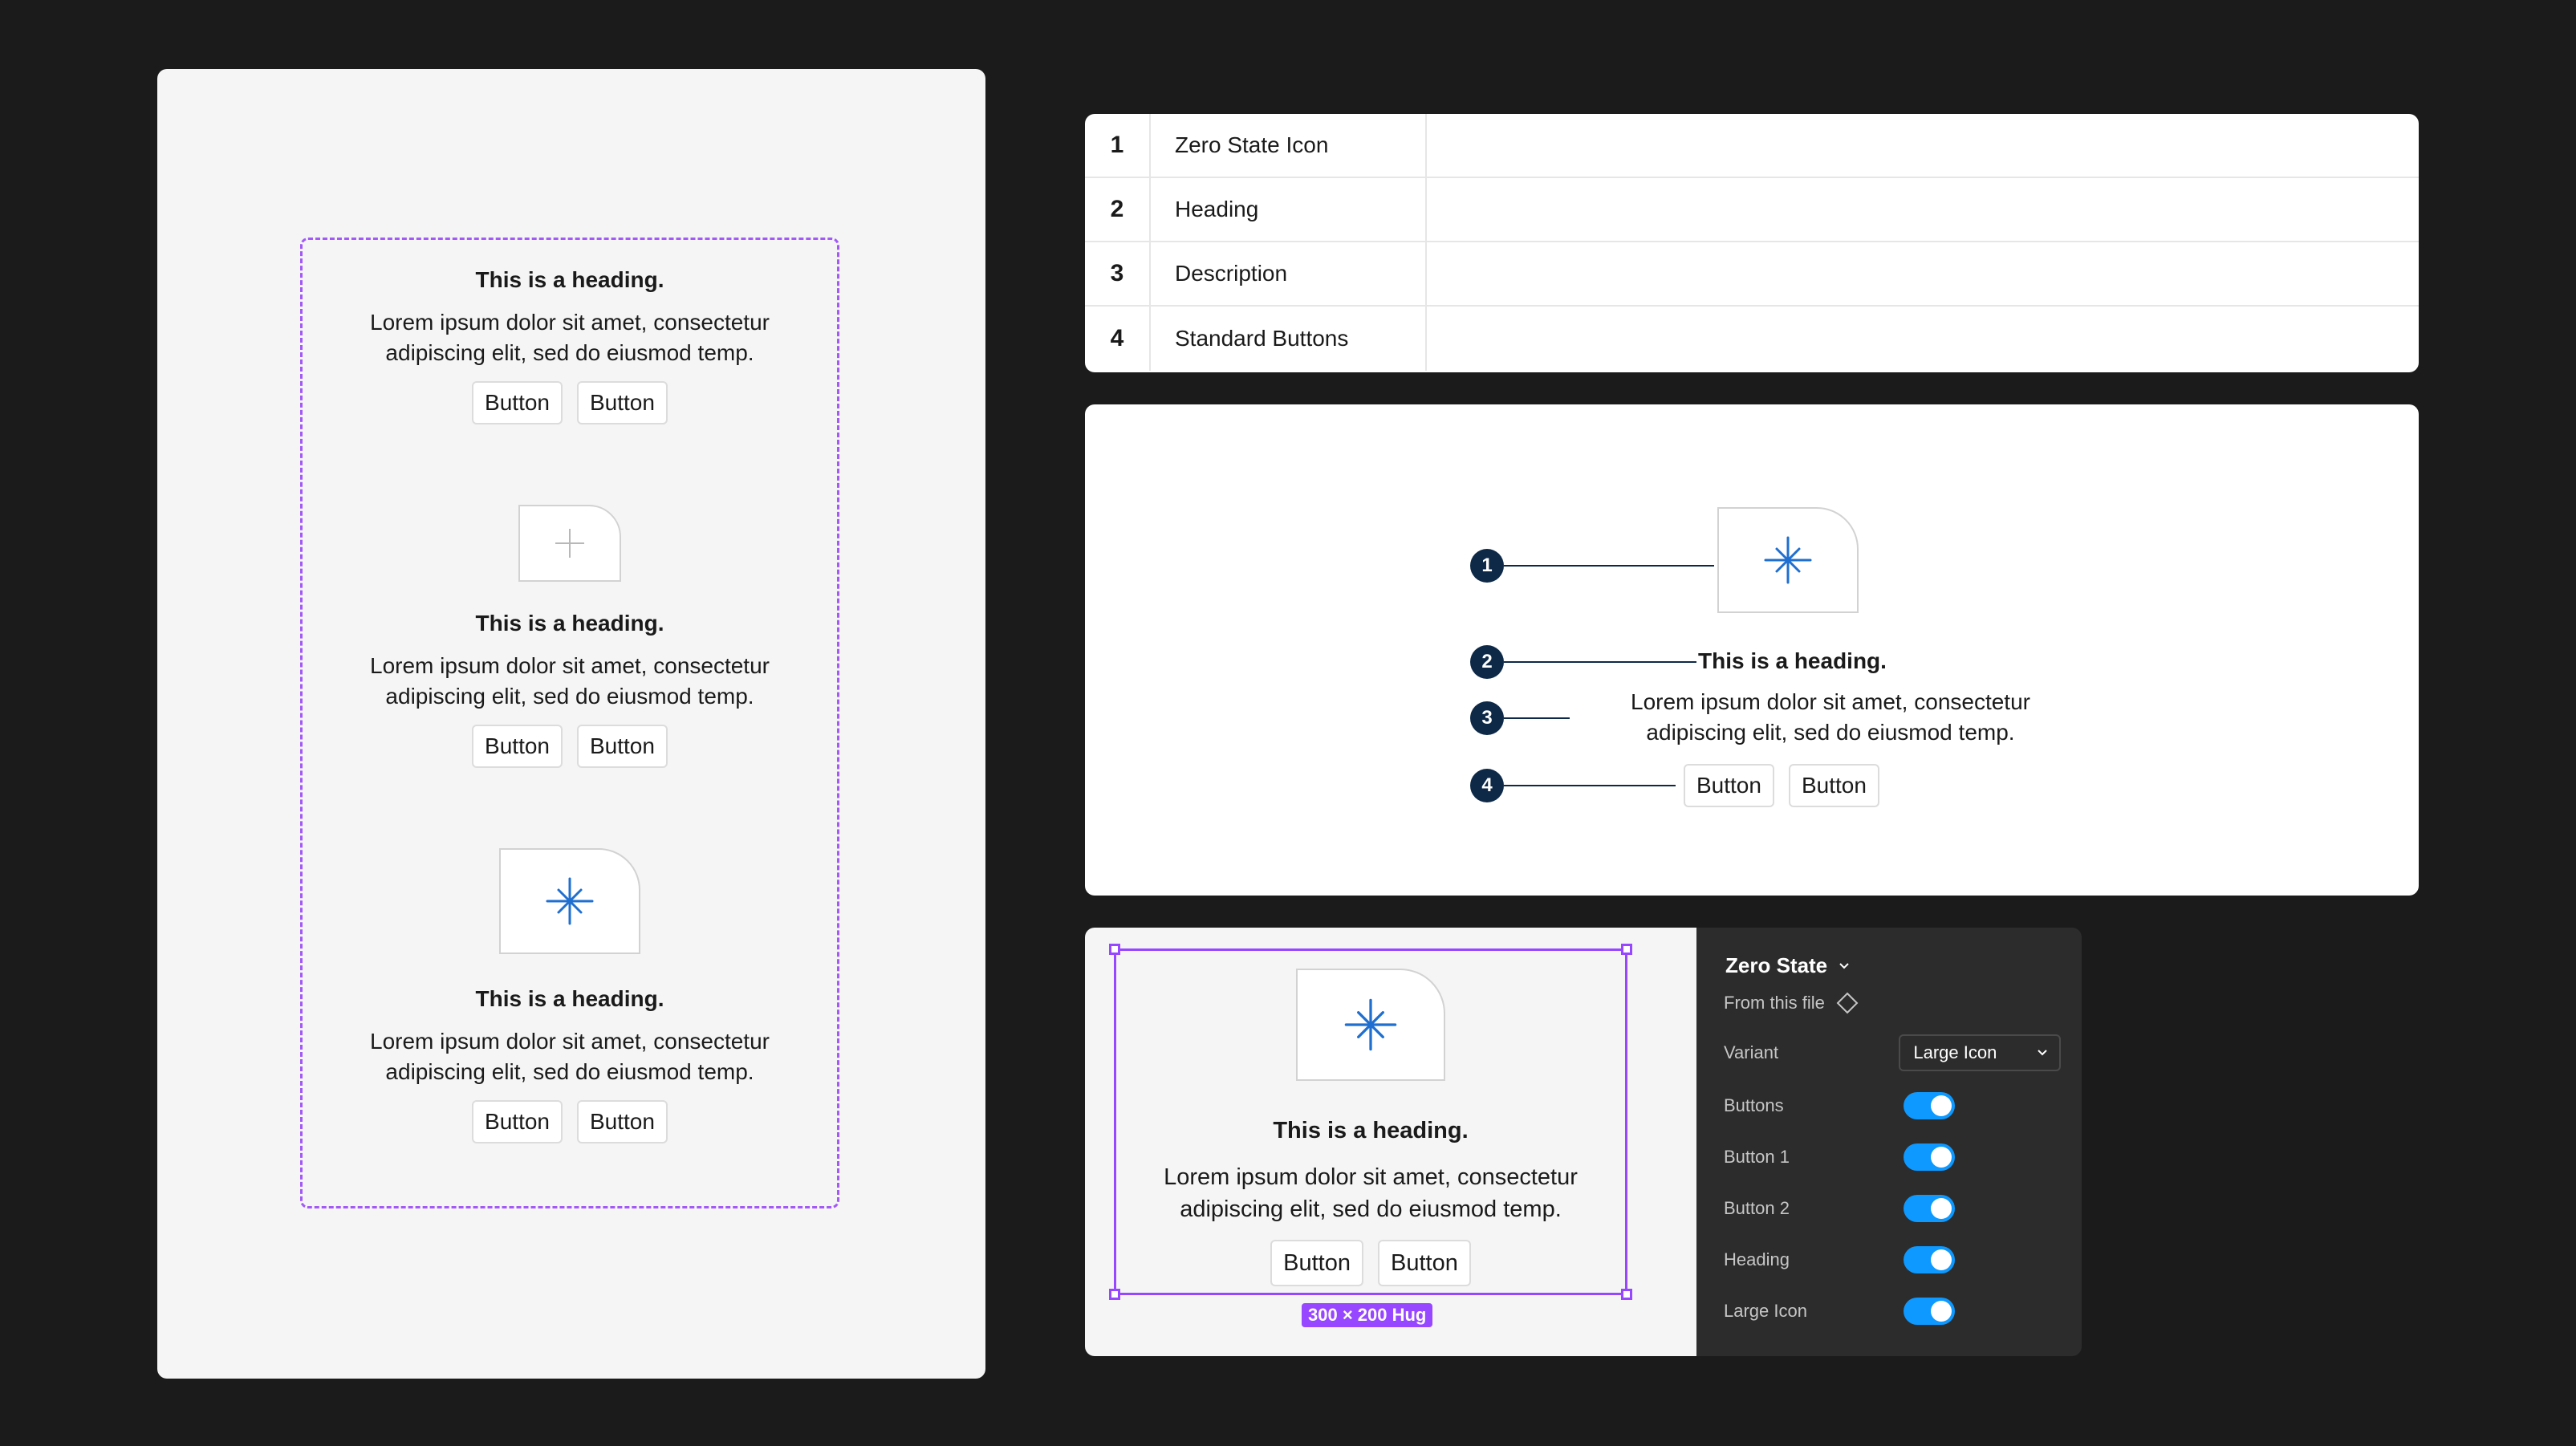  What do you see at coordinates (1289, 210) in the screenshot?
I see `row-label: Heading` at bounding box center [1289, 210].